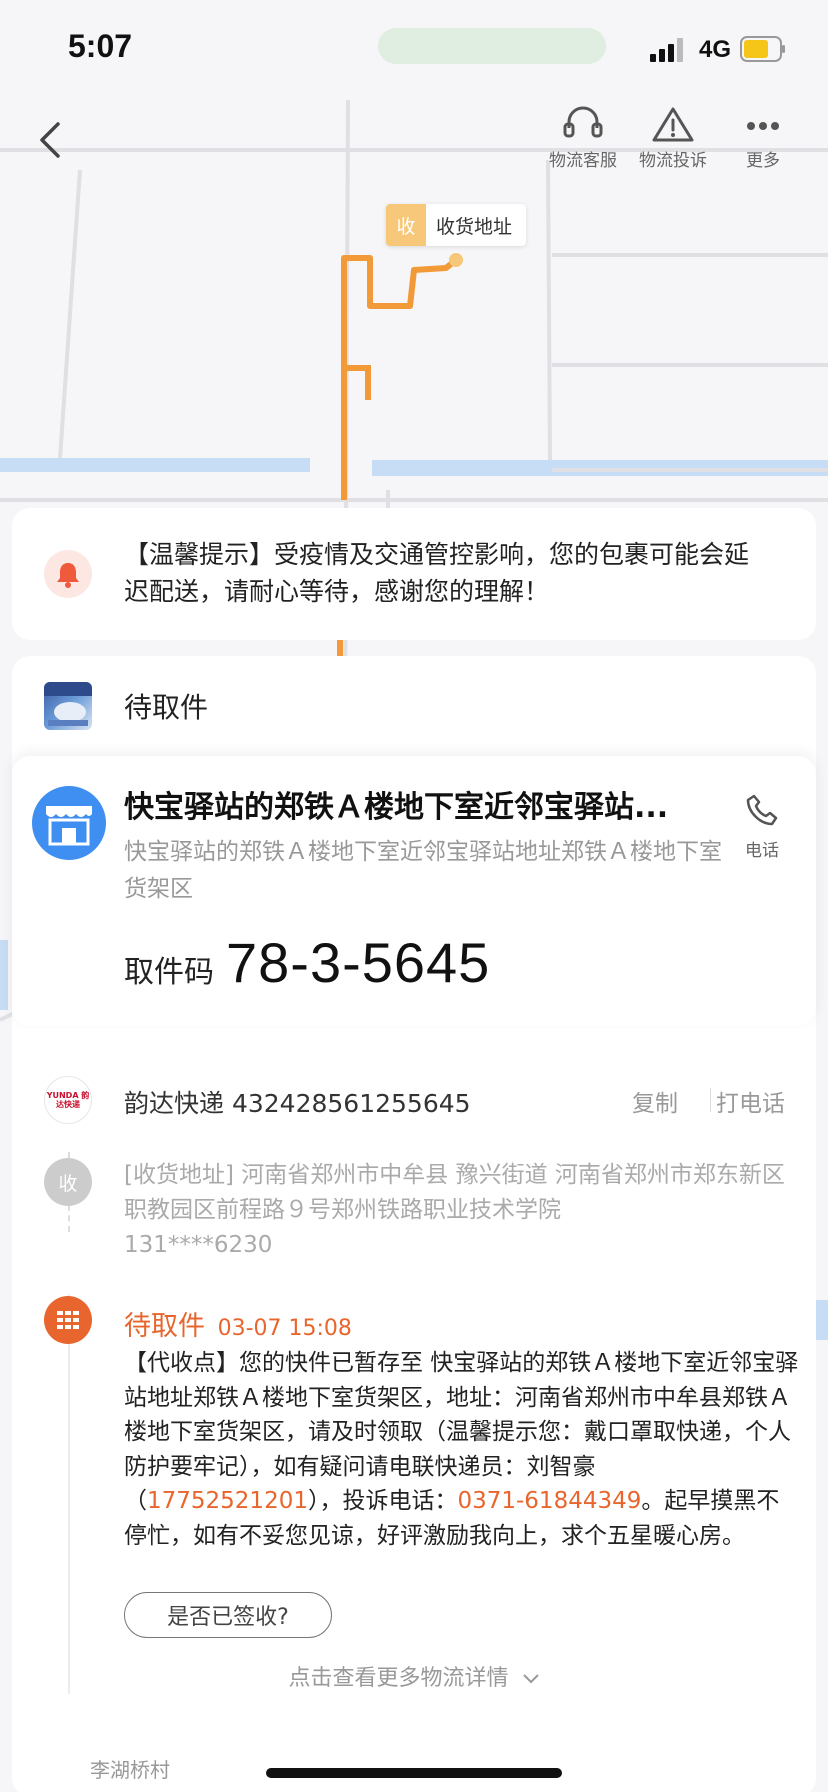 This screenshot has width=828, height=1792. I want to click on map-place-label: 李湖桥村, so click(130, 1770).